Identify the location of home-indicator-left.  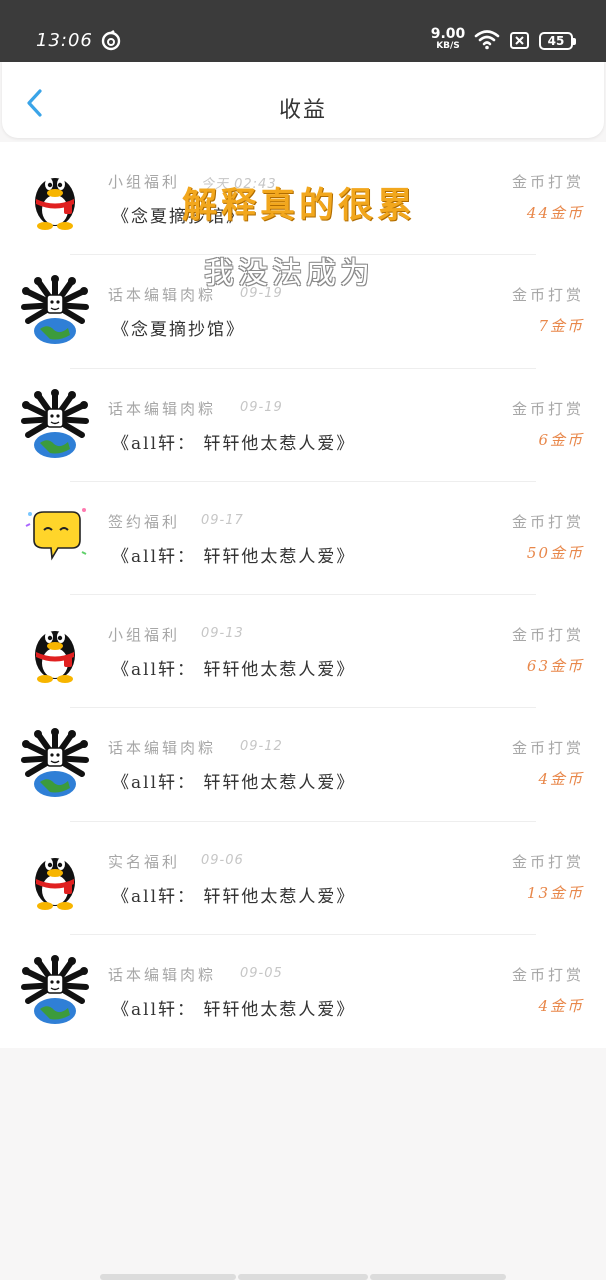
(168, 1277).